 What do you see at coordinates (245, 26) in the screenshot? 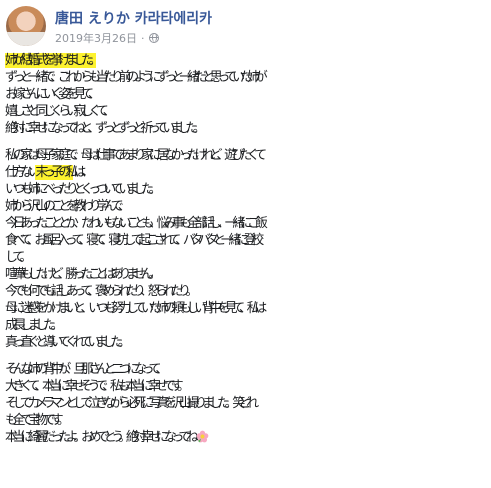
I see `post-header: 唐田 えりか 카라타에리카 2019年3月26日 ·` at bounding box center [245, 26].